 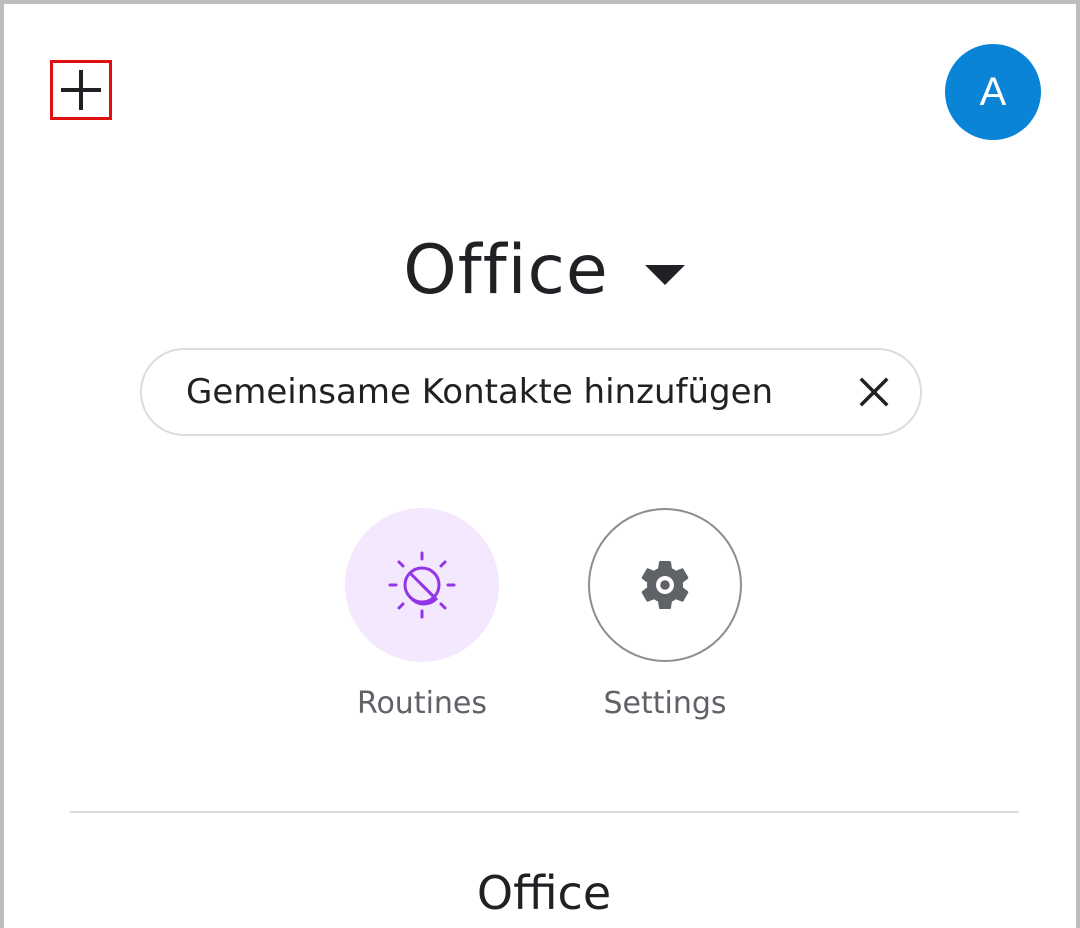 What do you see at coordinates (664, 276) in the screenshot?
I see `caret-down-icon` at bounding box center [664, 276].